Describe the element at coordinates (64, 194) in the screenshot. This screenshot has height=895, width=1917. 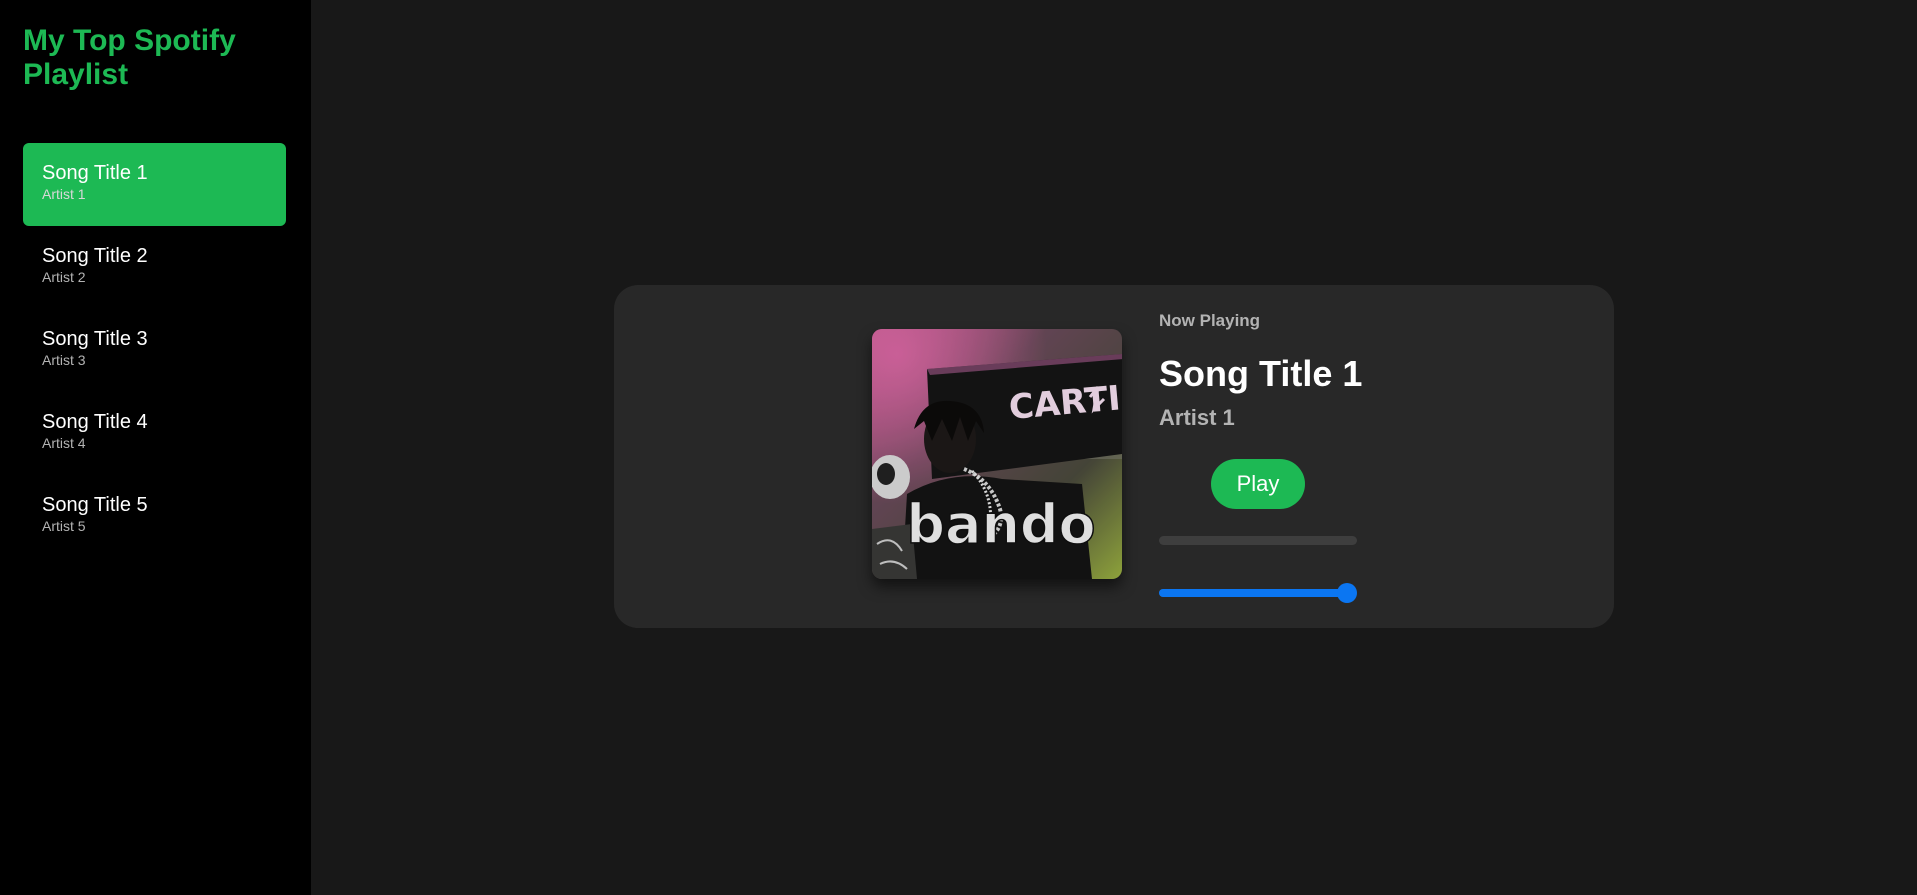
I see `song-artist: Artist 1` at that location.